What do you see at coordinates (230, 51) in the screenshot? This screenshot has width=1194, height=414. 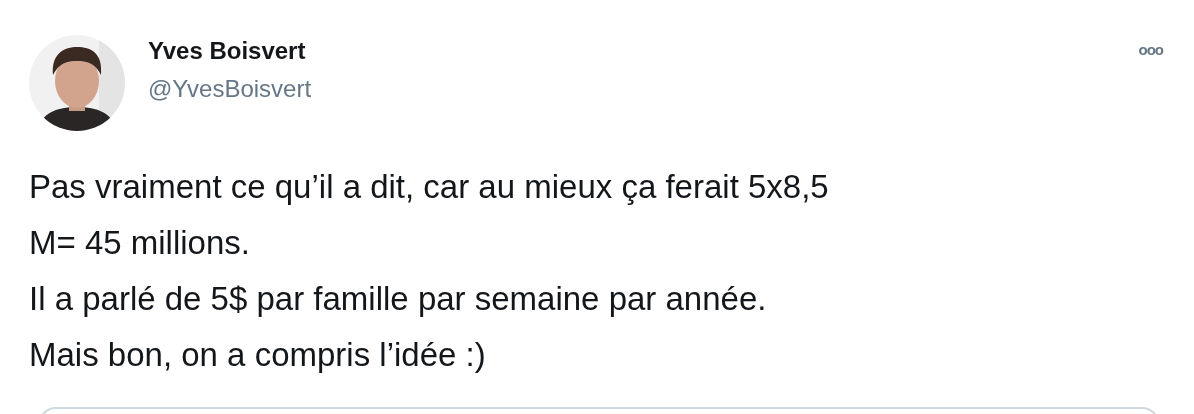 I see `author-name: Yves Boisvert` at bounding box center [230, 51].